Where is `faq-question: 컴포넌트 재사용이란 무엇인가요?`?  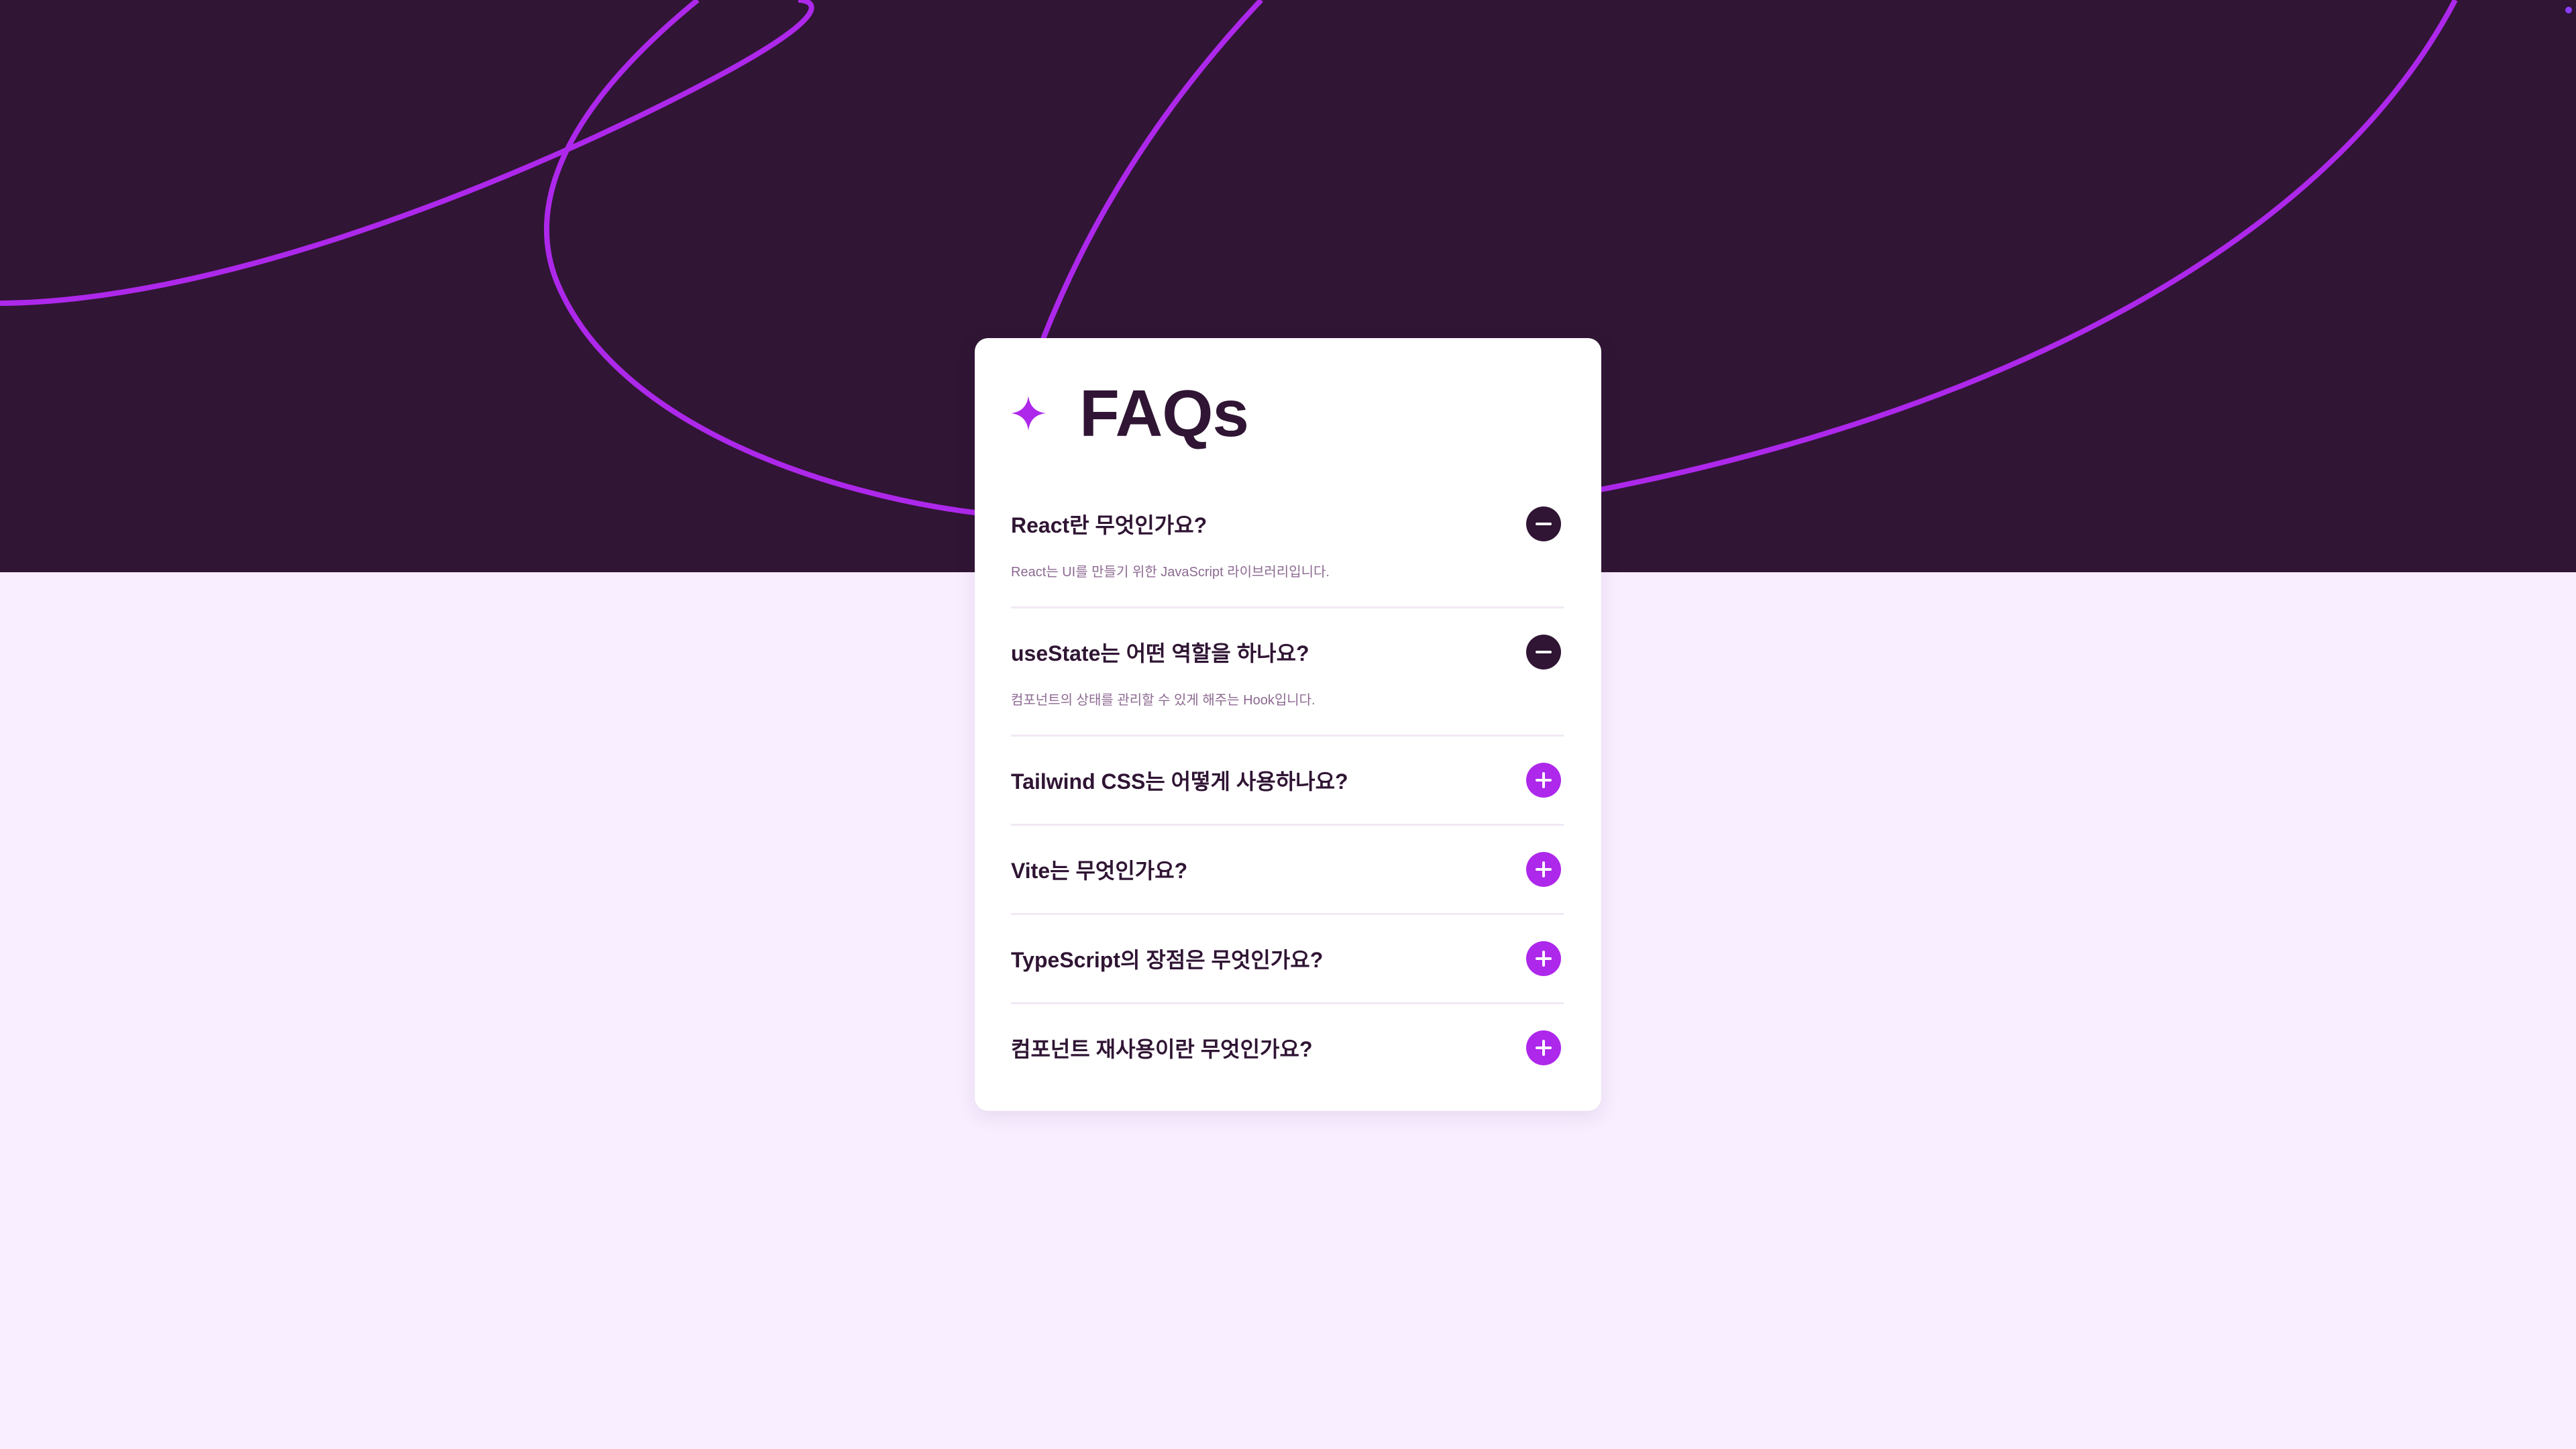
faq-question: 컴포넌트 재사용이란 무엇인가요? is located at coordinates (1162, 1049).